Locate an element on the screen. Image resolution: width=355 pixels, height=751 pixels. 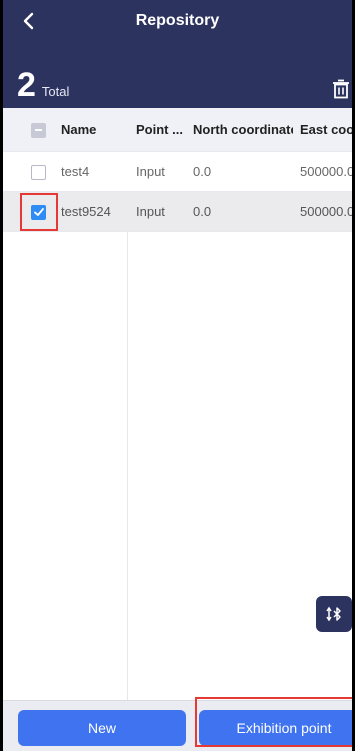
bluetooth-sort-icon is located at coordinates (333, 614).